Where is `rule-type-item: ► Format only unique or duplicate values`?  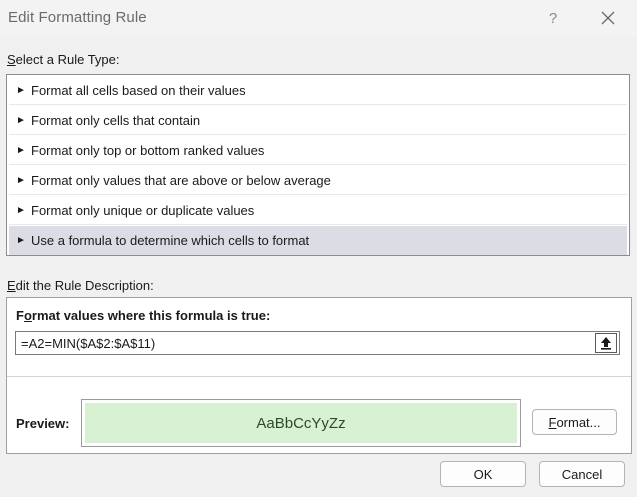
rule-type-item: ► Format only unique or duplicate values is located at coordinates (318, 210).